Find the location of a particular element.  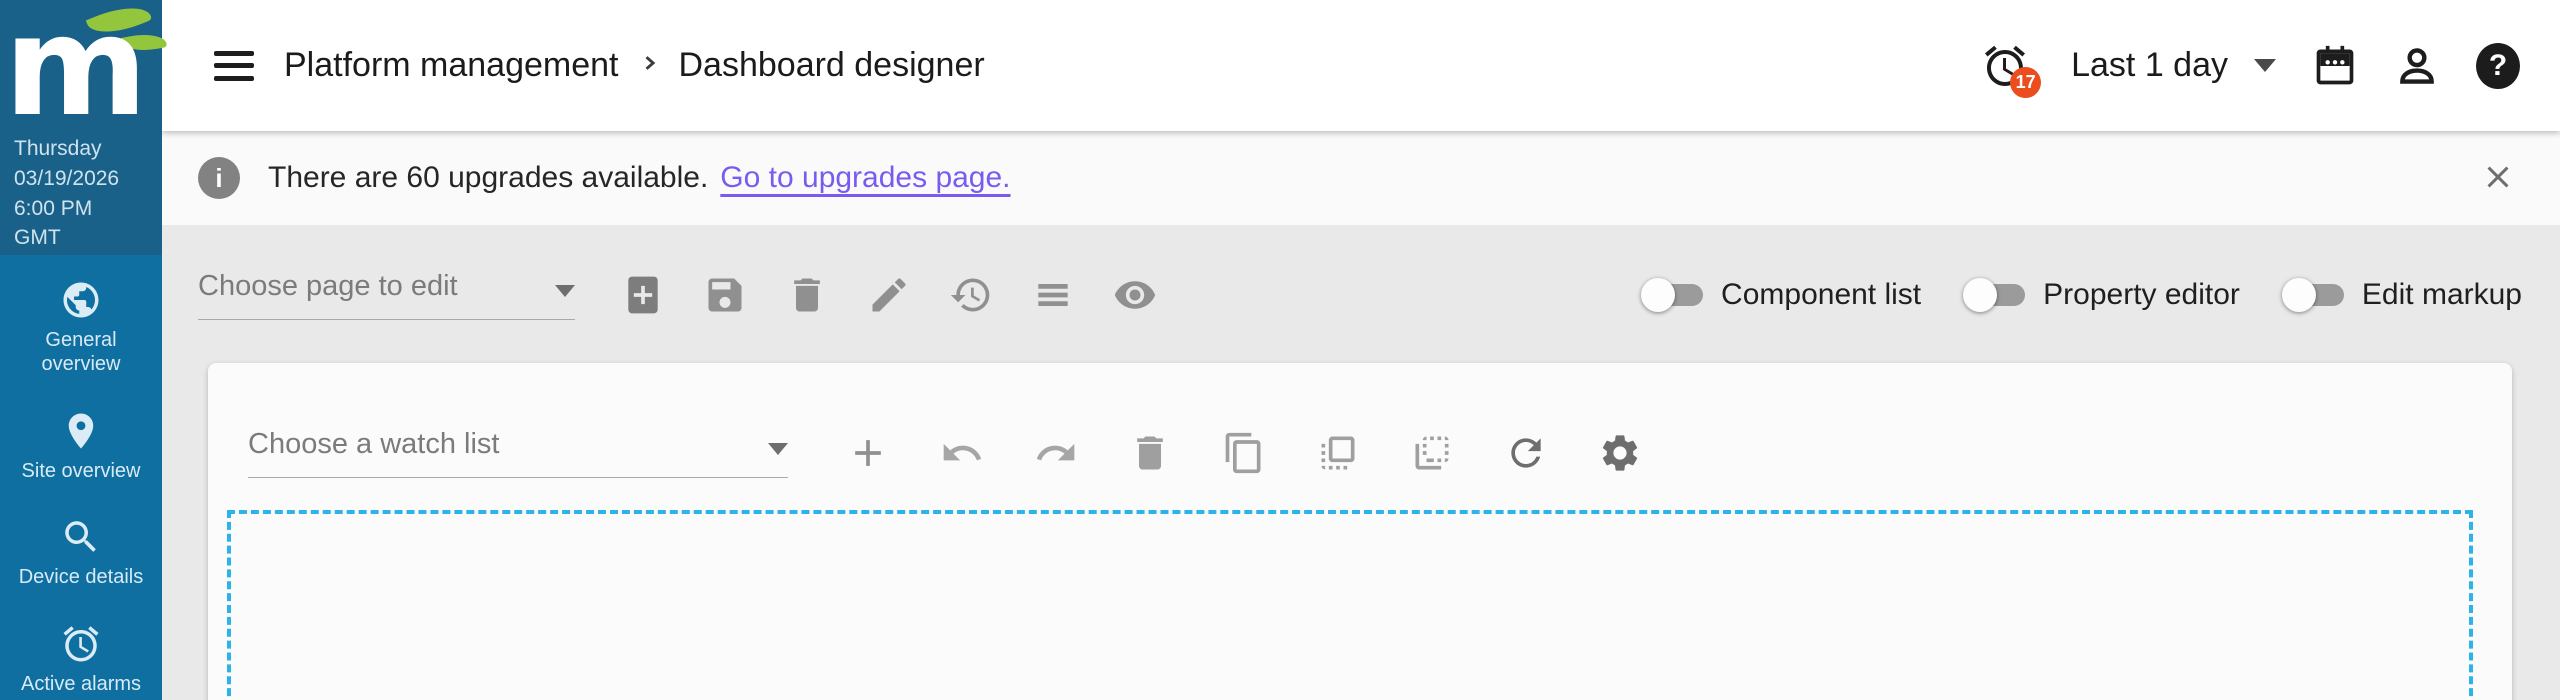

page-select: Choose page to edit is located at coordinates (386, 295).